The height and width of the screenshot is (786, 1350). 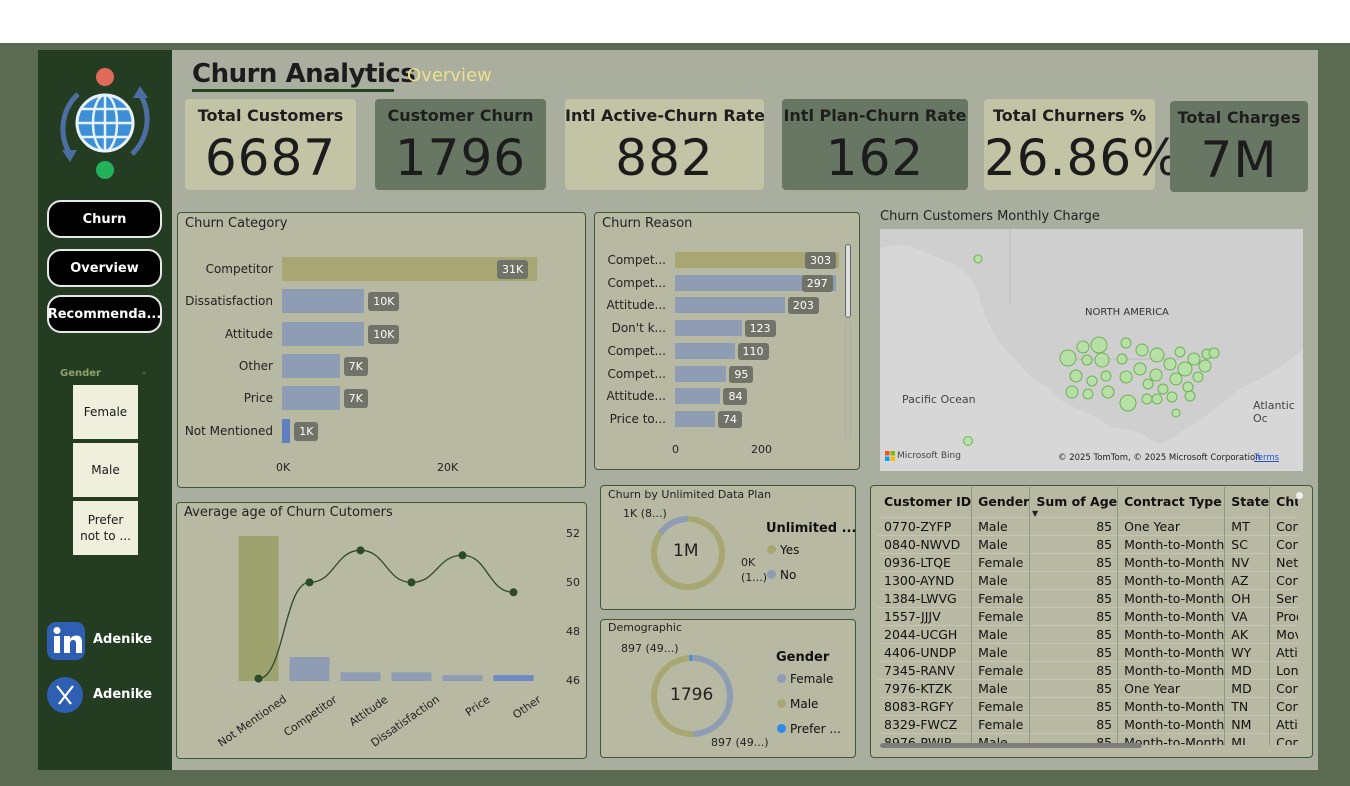 I want to click on table-row: 0770-ZYFPMale85One YearMTCon, so click(x=1088, y=525).